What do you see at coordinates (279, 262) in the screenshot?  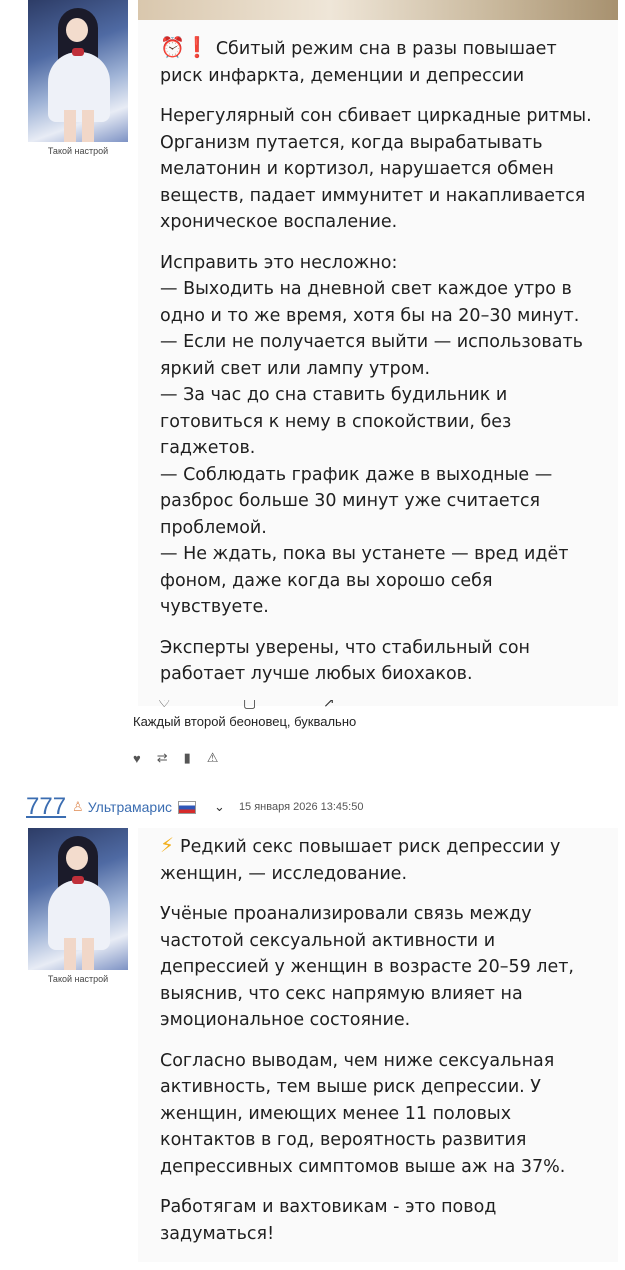 I see `paragraph-2-line: Исправить это несложно:` at bounding box center [279, 262].